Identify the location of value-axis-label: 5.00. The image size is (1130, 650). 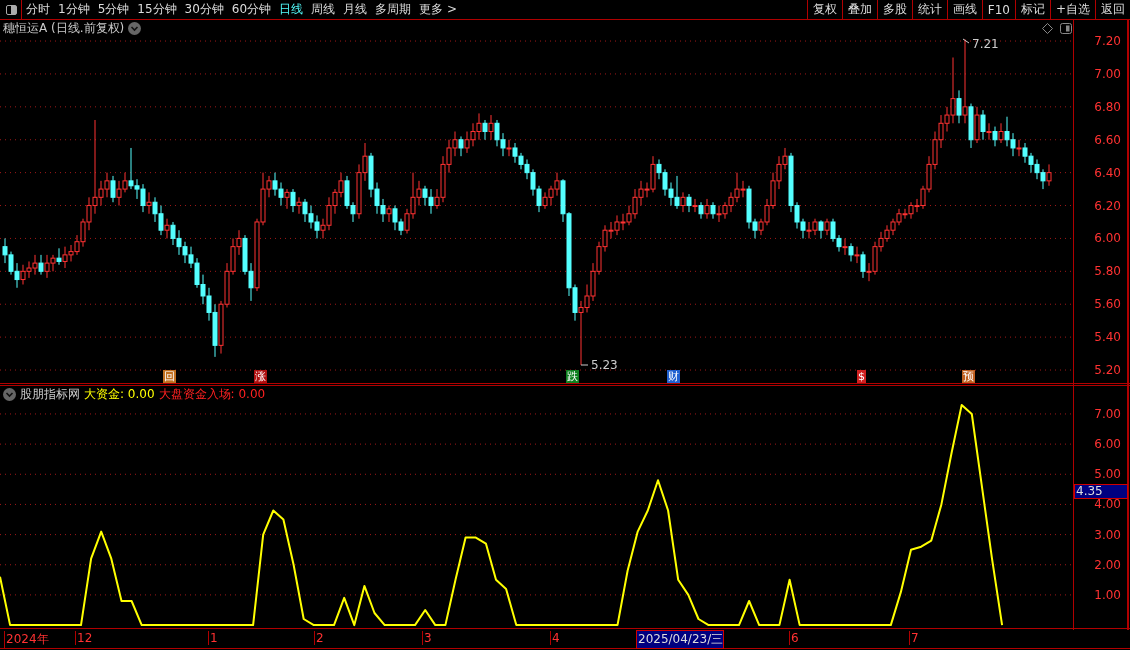
(1107, 474).